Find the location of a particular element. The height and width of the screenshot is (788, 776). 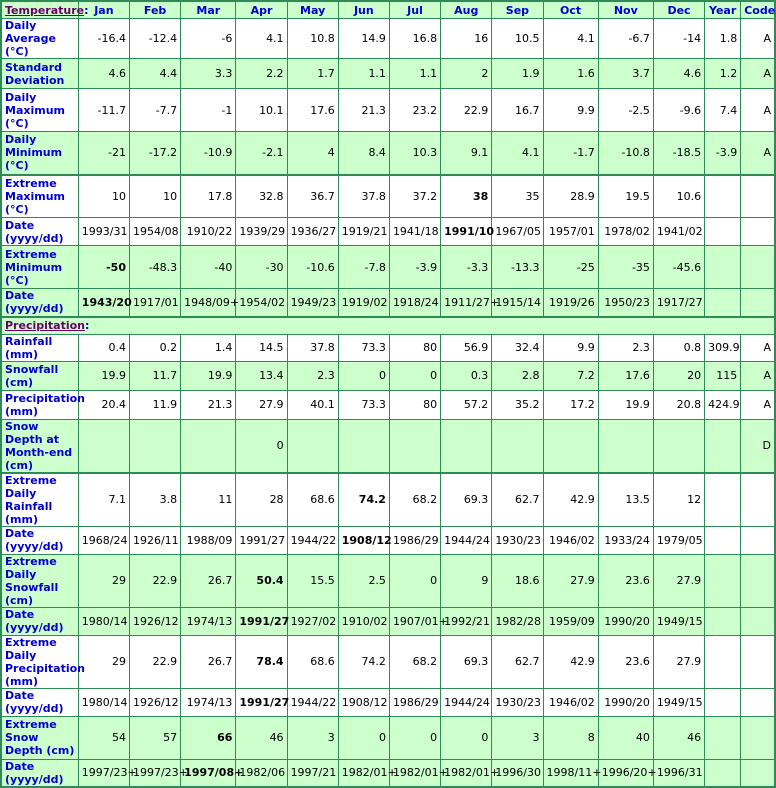

cell-nov: -35 is located at coordinates (625, 267).